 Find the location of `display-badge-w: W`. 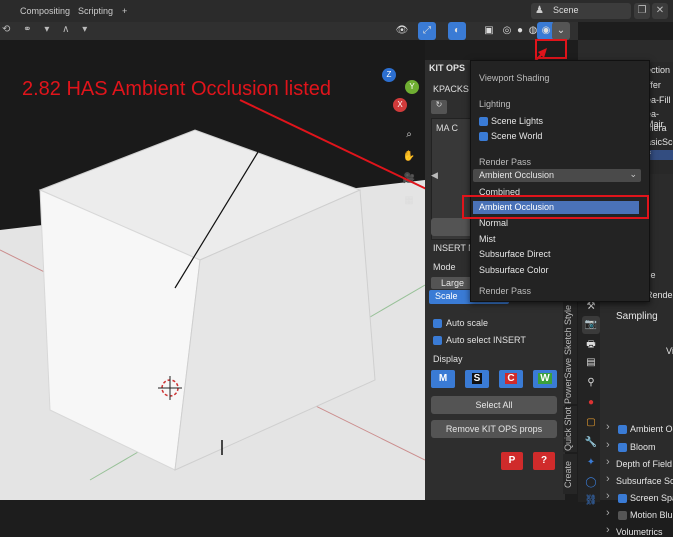

display-badge-w: W is located at coordinates (545, 379).